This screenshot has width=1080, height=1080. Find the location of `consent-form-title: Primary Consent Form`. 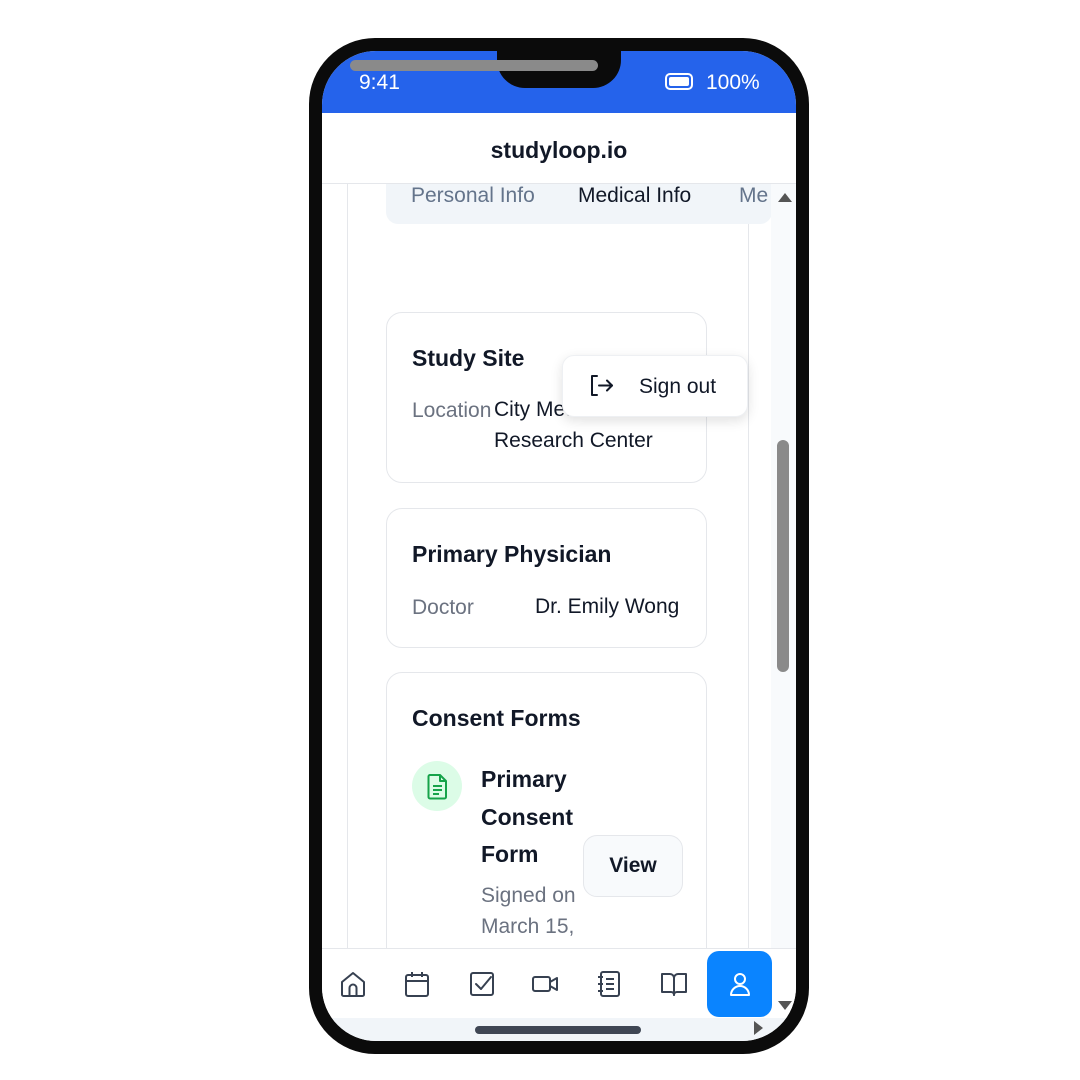

consent-form-title: Primary Consent Form is located at coordinates (527, 816).